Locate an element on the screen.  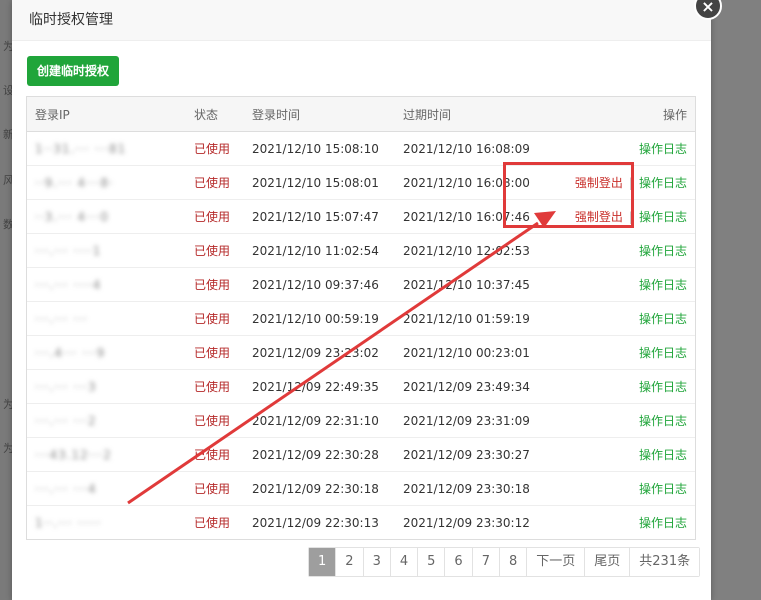
cell-expire-time: 2021/12/10 16:08:09 is located at coordinates (476, 148).